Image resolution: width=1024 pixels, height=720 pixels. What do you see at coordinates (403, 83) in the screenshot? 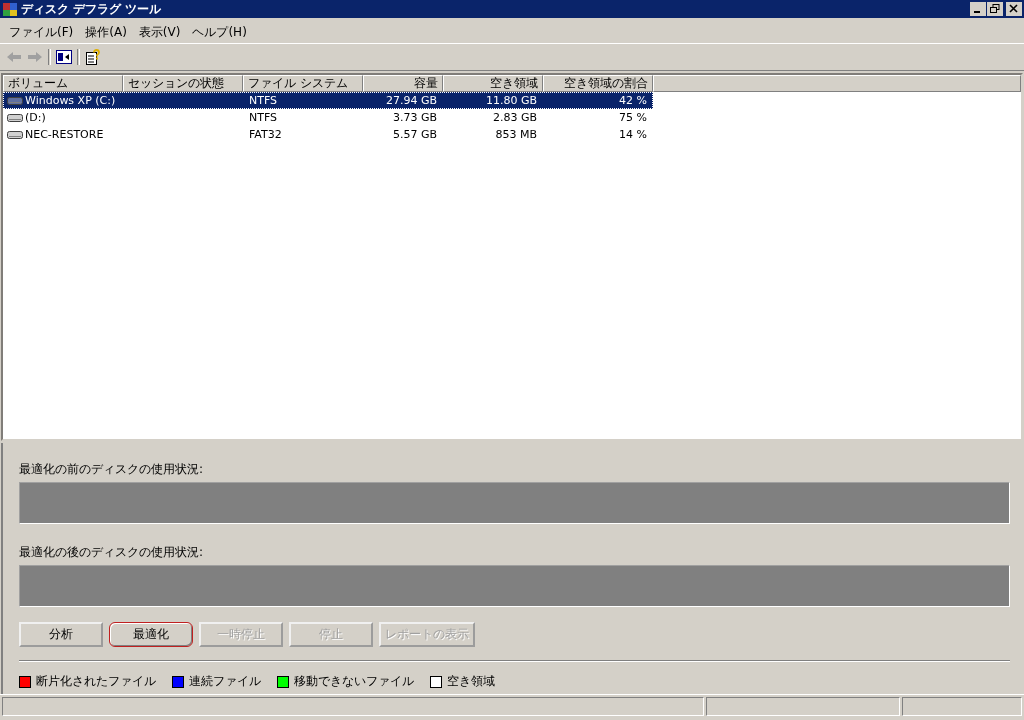
I see `column-header: 容量` at bounding box center [403, 83].